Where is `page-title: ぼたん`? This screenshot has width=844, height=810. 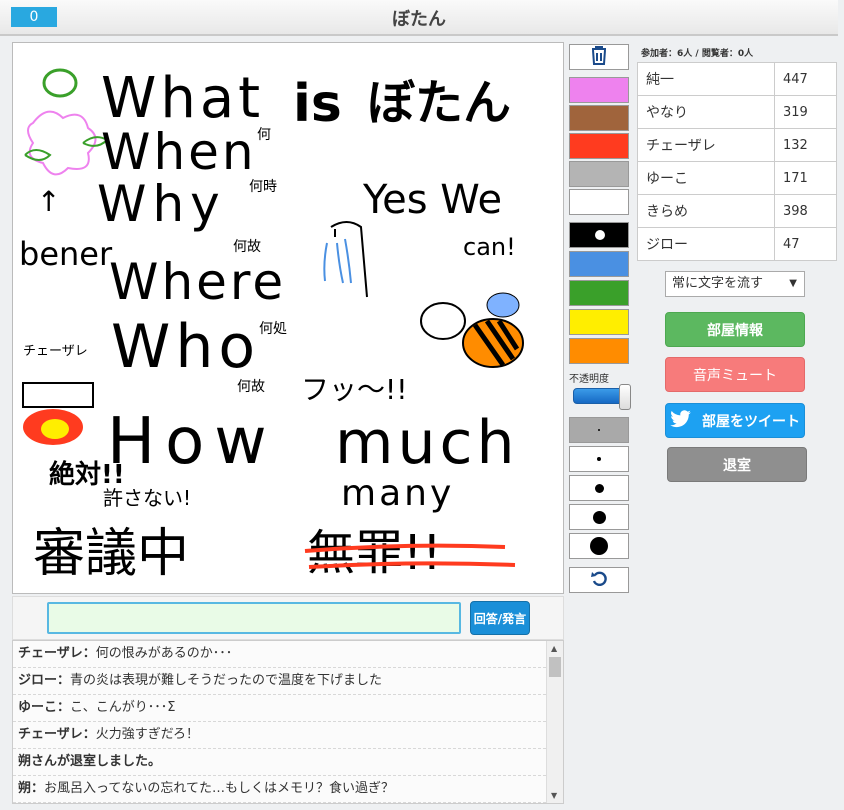 page-title: ぼたん is located at coordinates (419, 19).